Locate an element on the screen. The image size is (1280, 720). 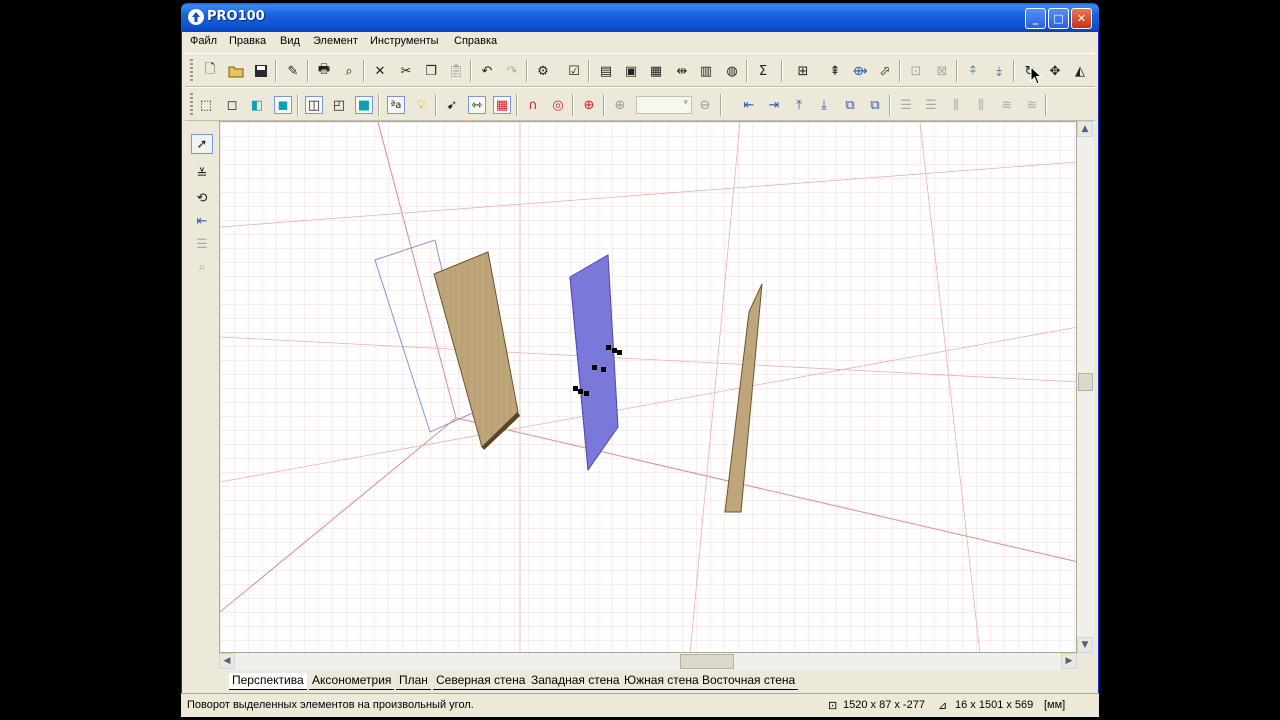
move-icon: ✥ is located at coordinates (1055, 71).